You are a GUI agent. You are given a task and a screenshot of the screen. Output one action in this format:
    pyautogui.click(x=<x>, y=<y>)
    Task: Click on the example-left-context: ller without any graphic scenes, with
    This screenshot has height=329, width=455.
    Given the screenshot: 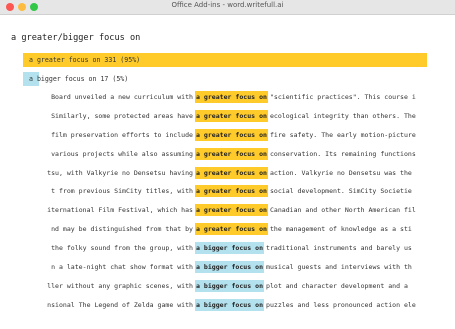 What is the action you would take?
    pyautogui.click(x=120, y=285)
    